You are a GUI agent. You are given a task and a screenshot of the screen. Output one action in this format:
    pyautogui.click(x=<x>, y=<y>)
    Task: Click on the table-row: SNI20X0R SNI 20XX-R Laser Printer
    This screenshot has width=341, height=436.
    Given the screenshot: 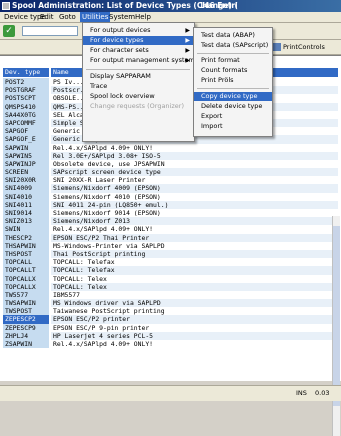 What is the action you would take?
    pyautogui.click(x=170, y=180)
    